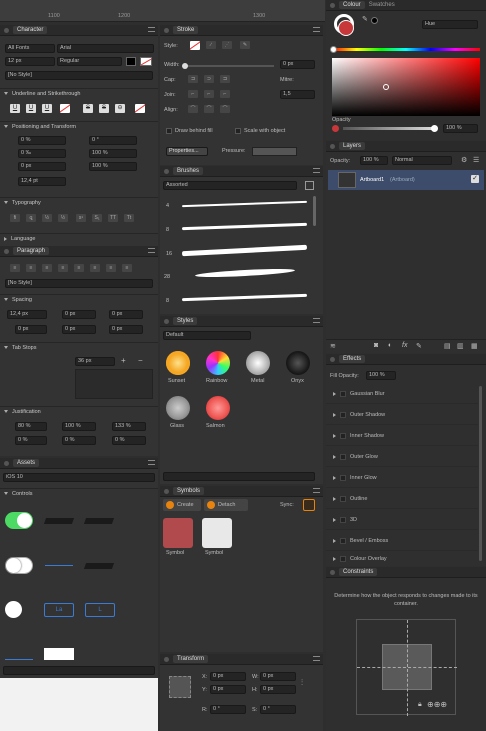  What do you see at coordinates (209, 109) in the screenshot?
I see `align-inside-stroke-button: ⌒` at bounding box center [209, 109].